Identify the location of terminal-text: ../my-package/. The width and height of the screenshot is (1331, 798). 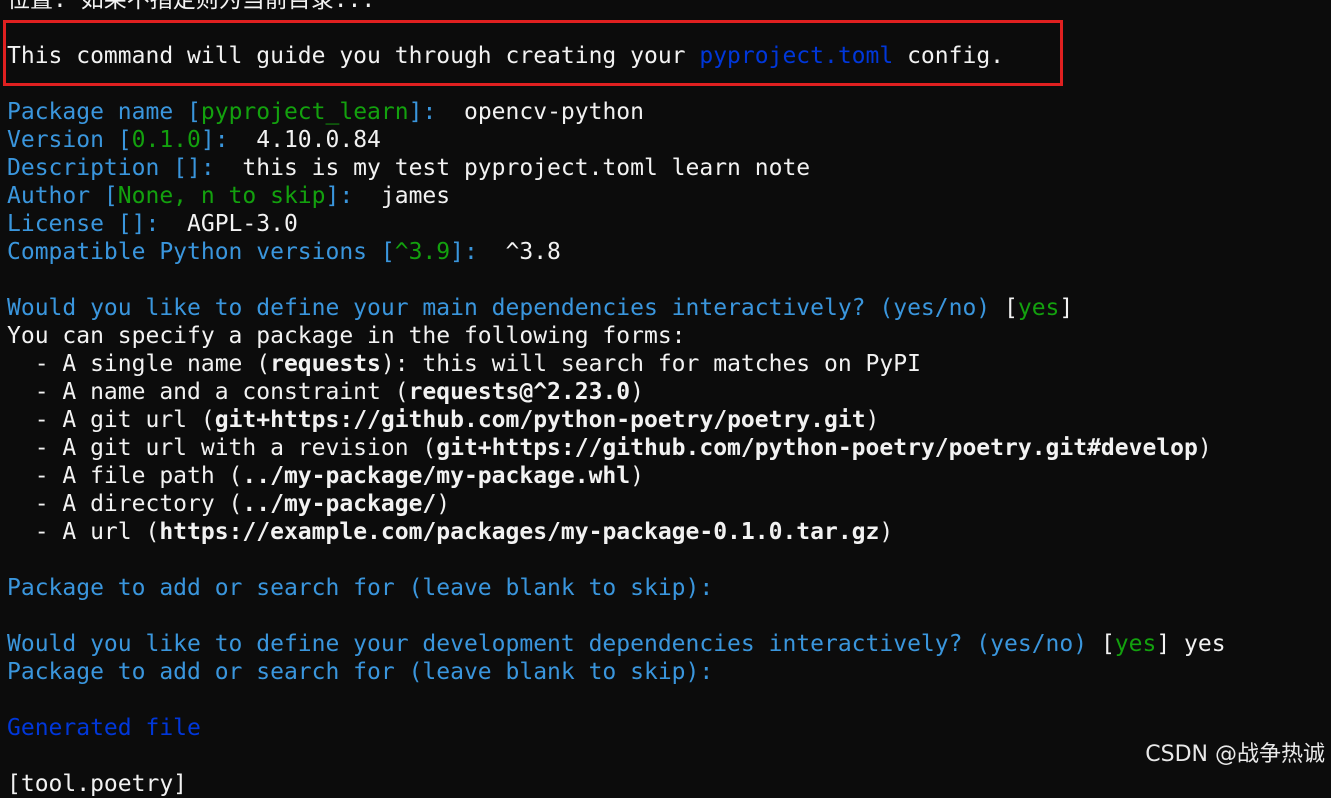
(339, 504).